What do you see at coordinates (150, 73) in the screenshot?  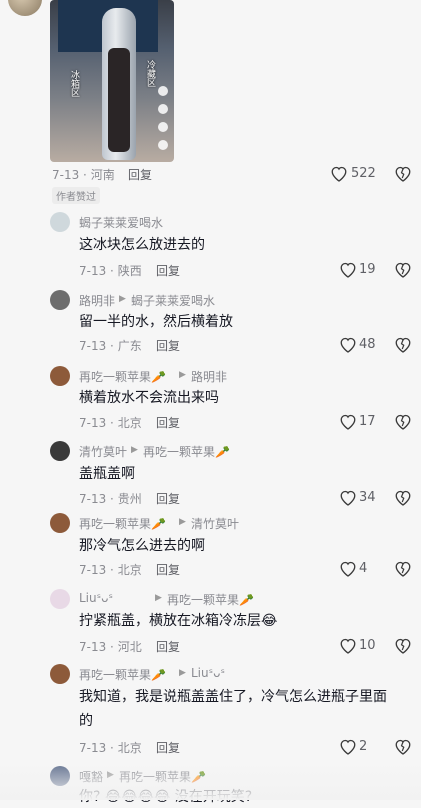 I see `thumbnail-label-right: 冷藏区` at bounding box center [150, 73].